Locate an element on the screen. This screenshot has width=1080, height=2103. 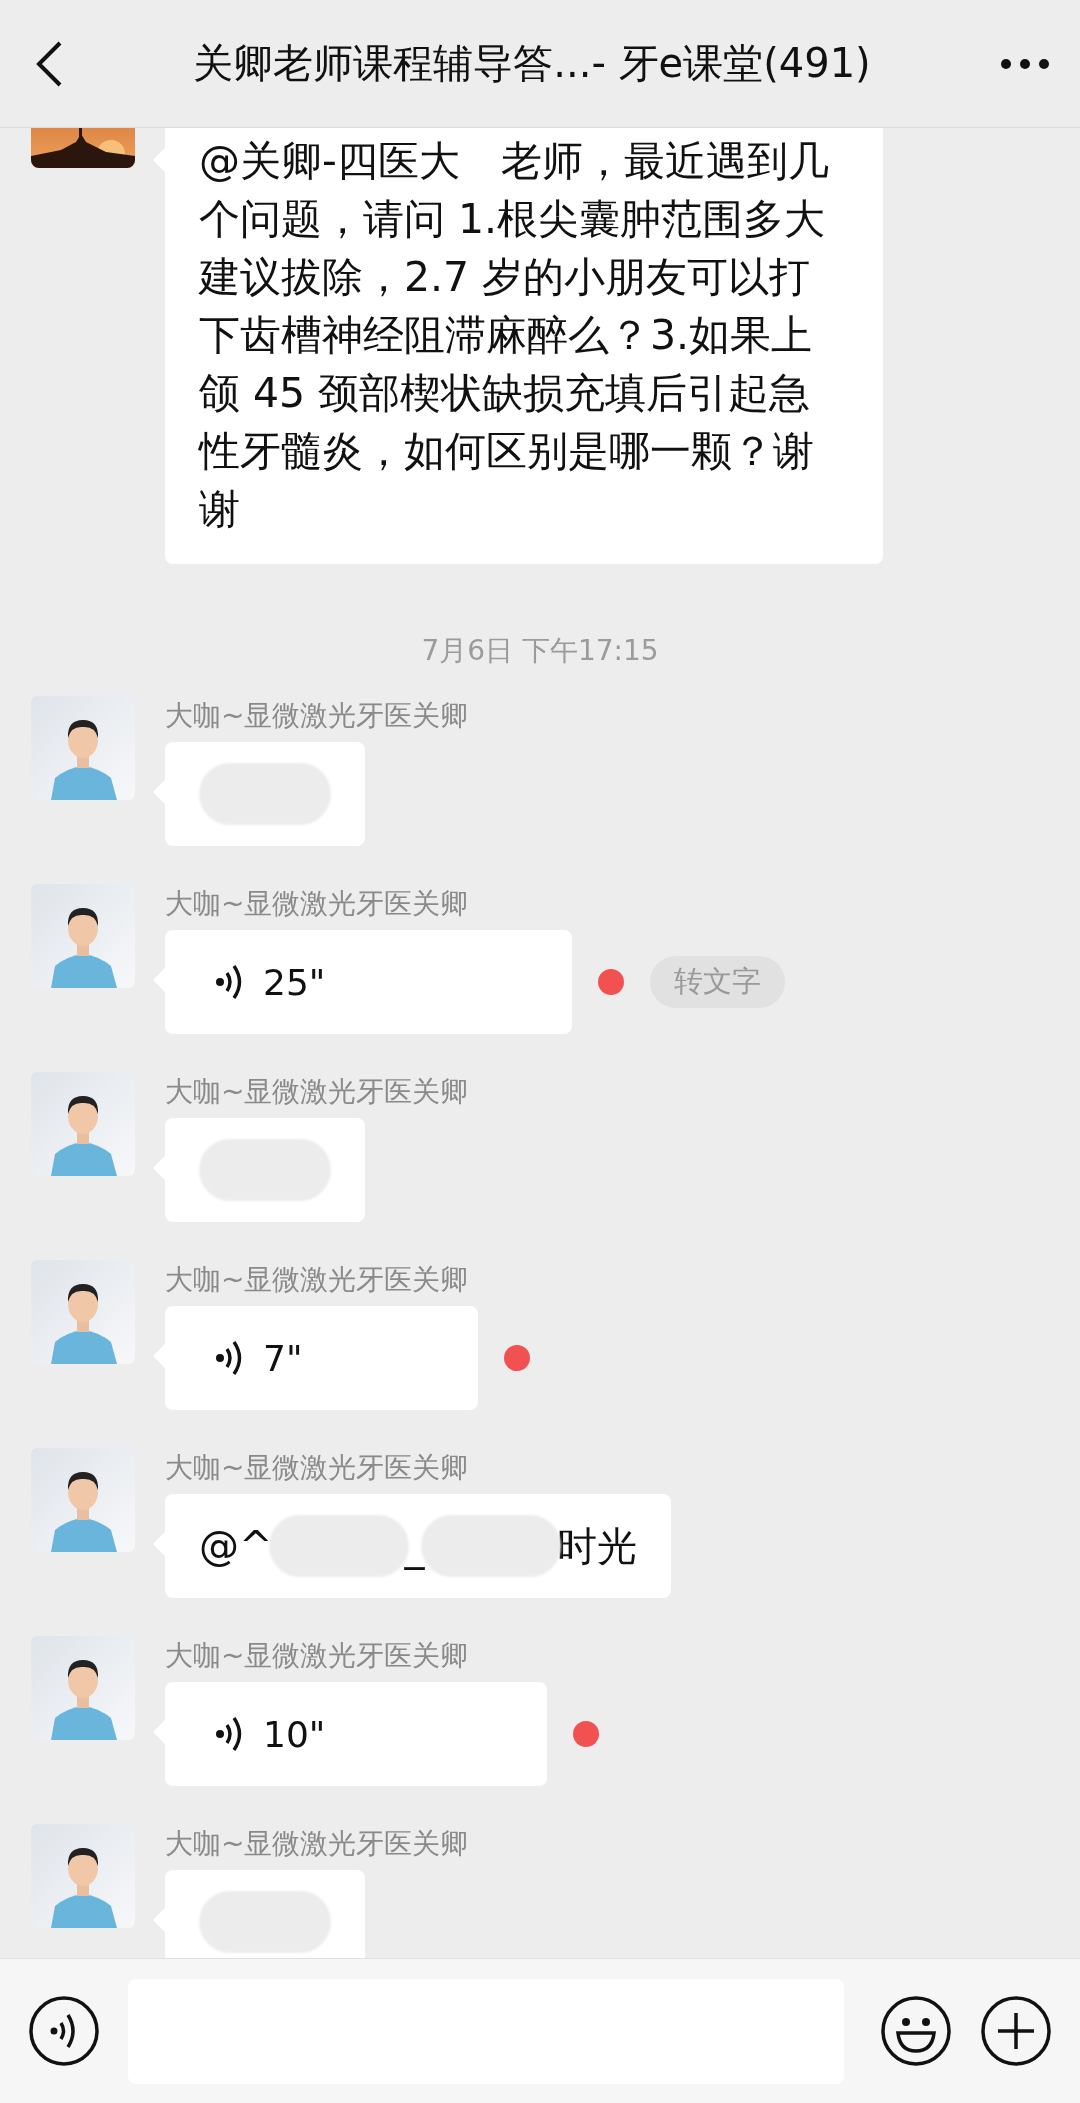
chat-title: 关卿老师课程辅导答...- 牙e课堂(491) is located at coordinates (532, 63).